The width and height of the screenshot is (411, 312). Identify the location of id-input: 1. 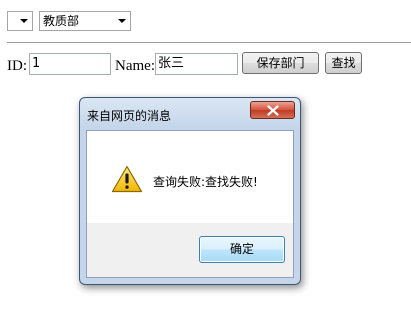
(70, 64).